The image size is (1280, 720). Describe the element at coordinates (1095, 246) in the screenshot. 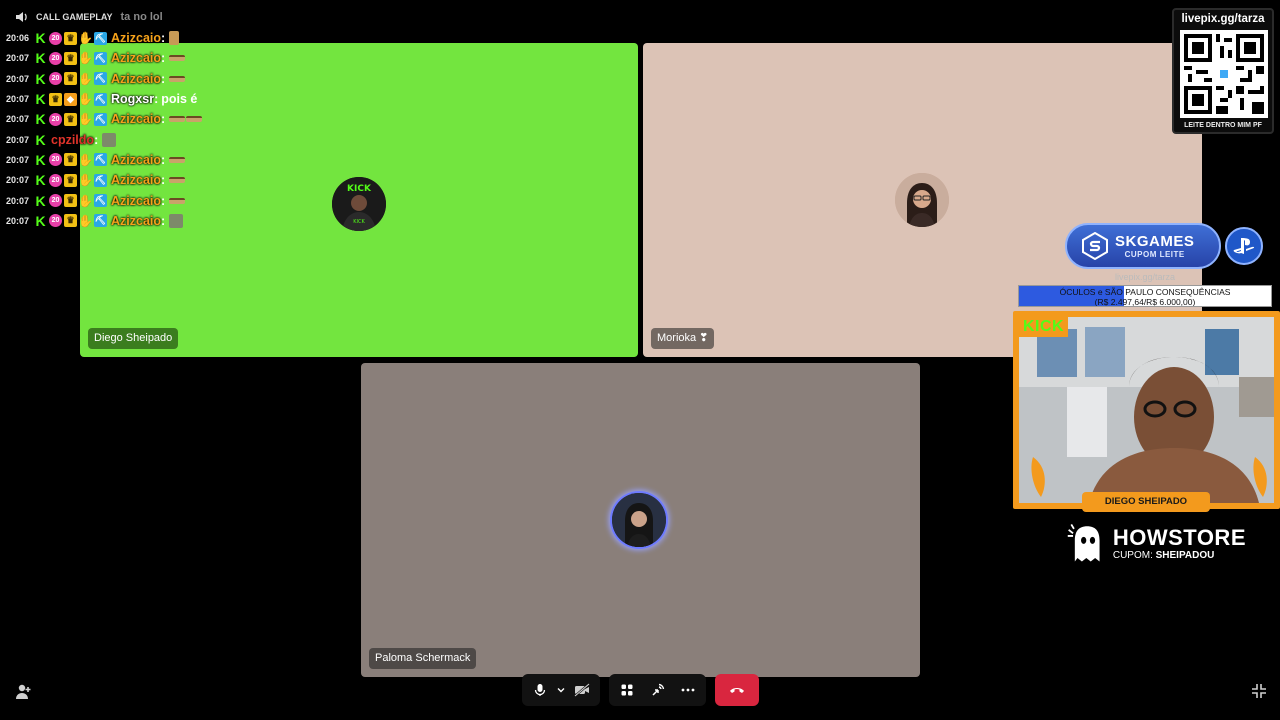

I see `skgames-logo-icon` at that location.